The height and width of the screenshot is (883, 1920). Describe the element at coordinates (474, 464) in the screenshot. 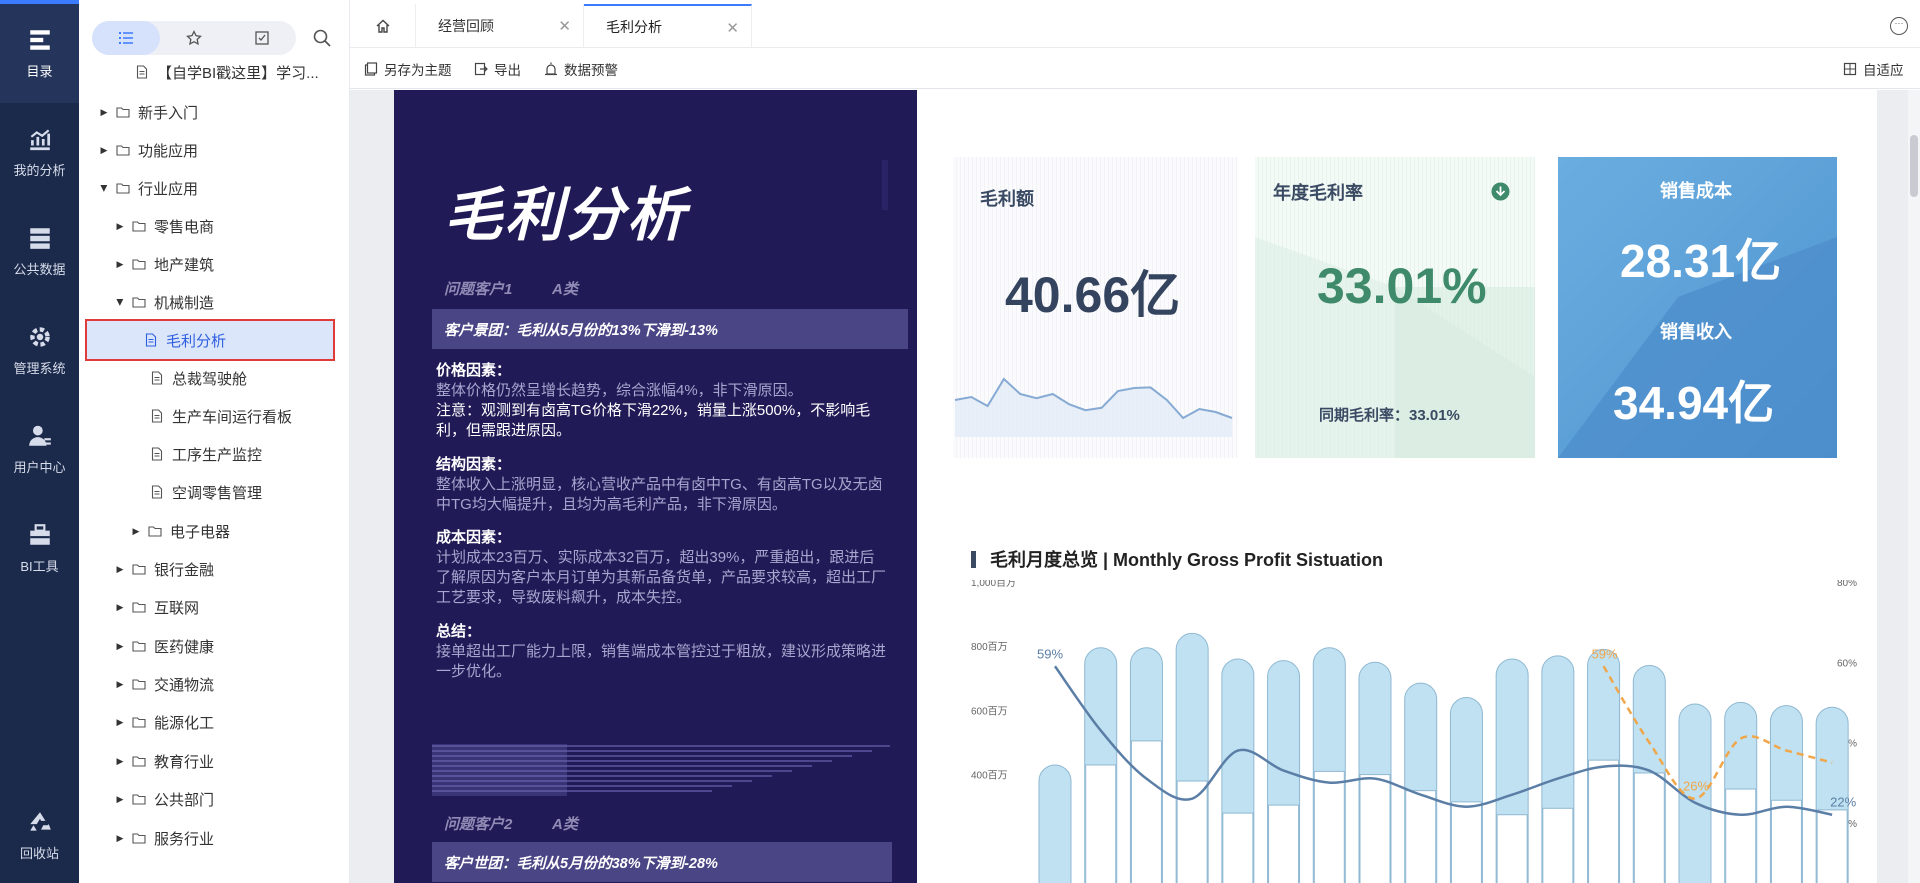

I see `structure-factor-heading: 结构因素：` at that location.